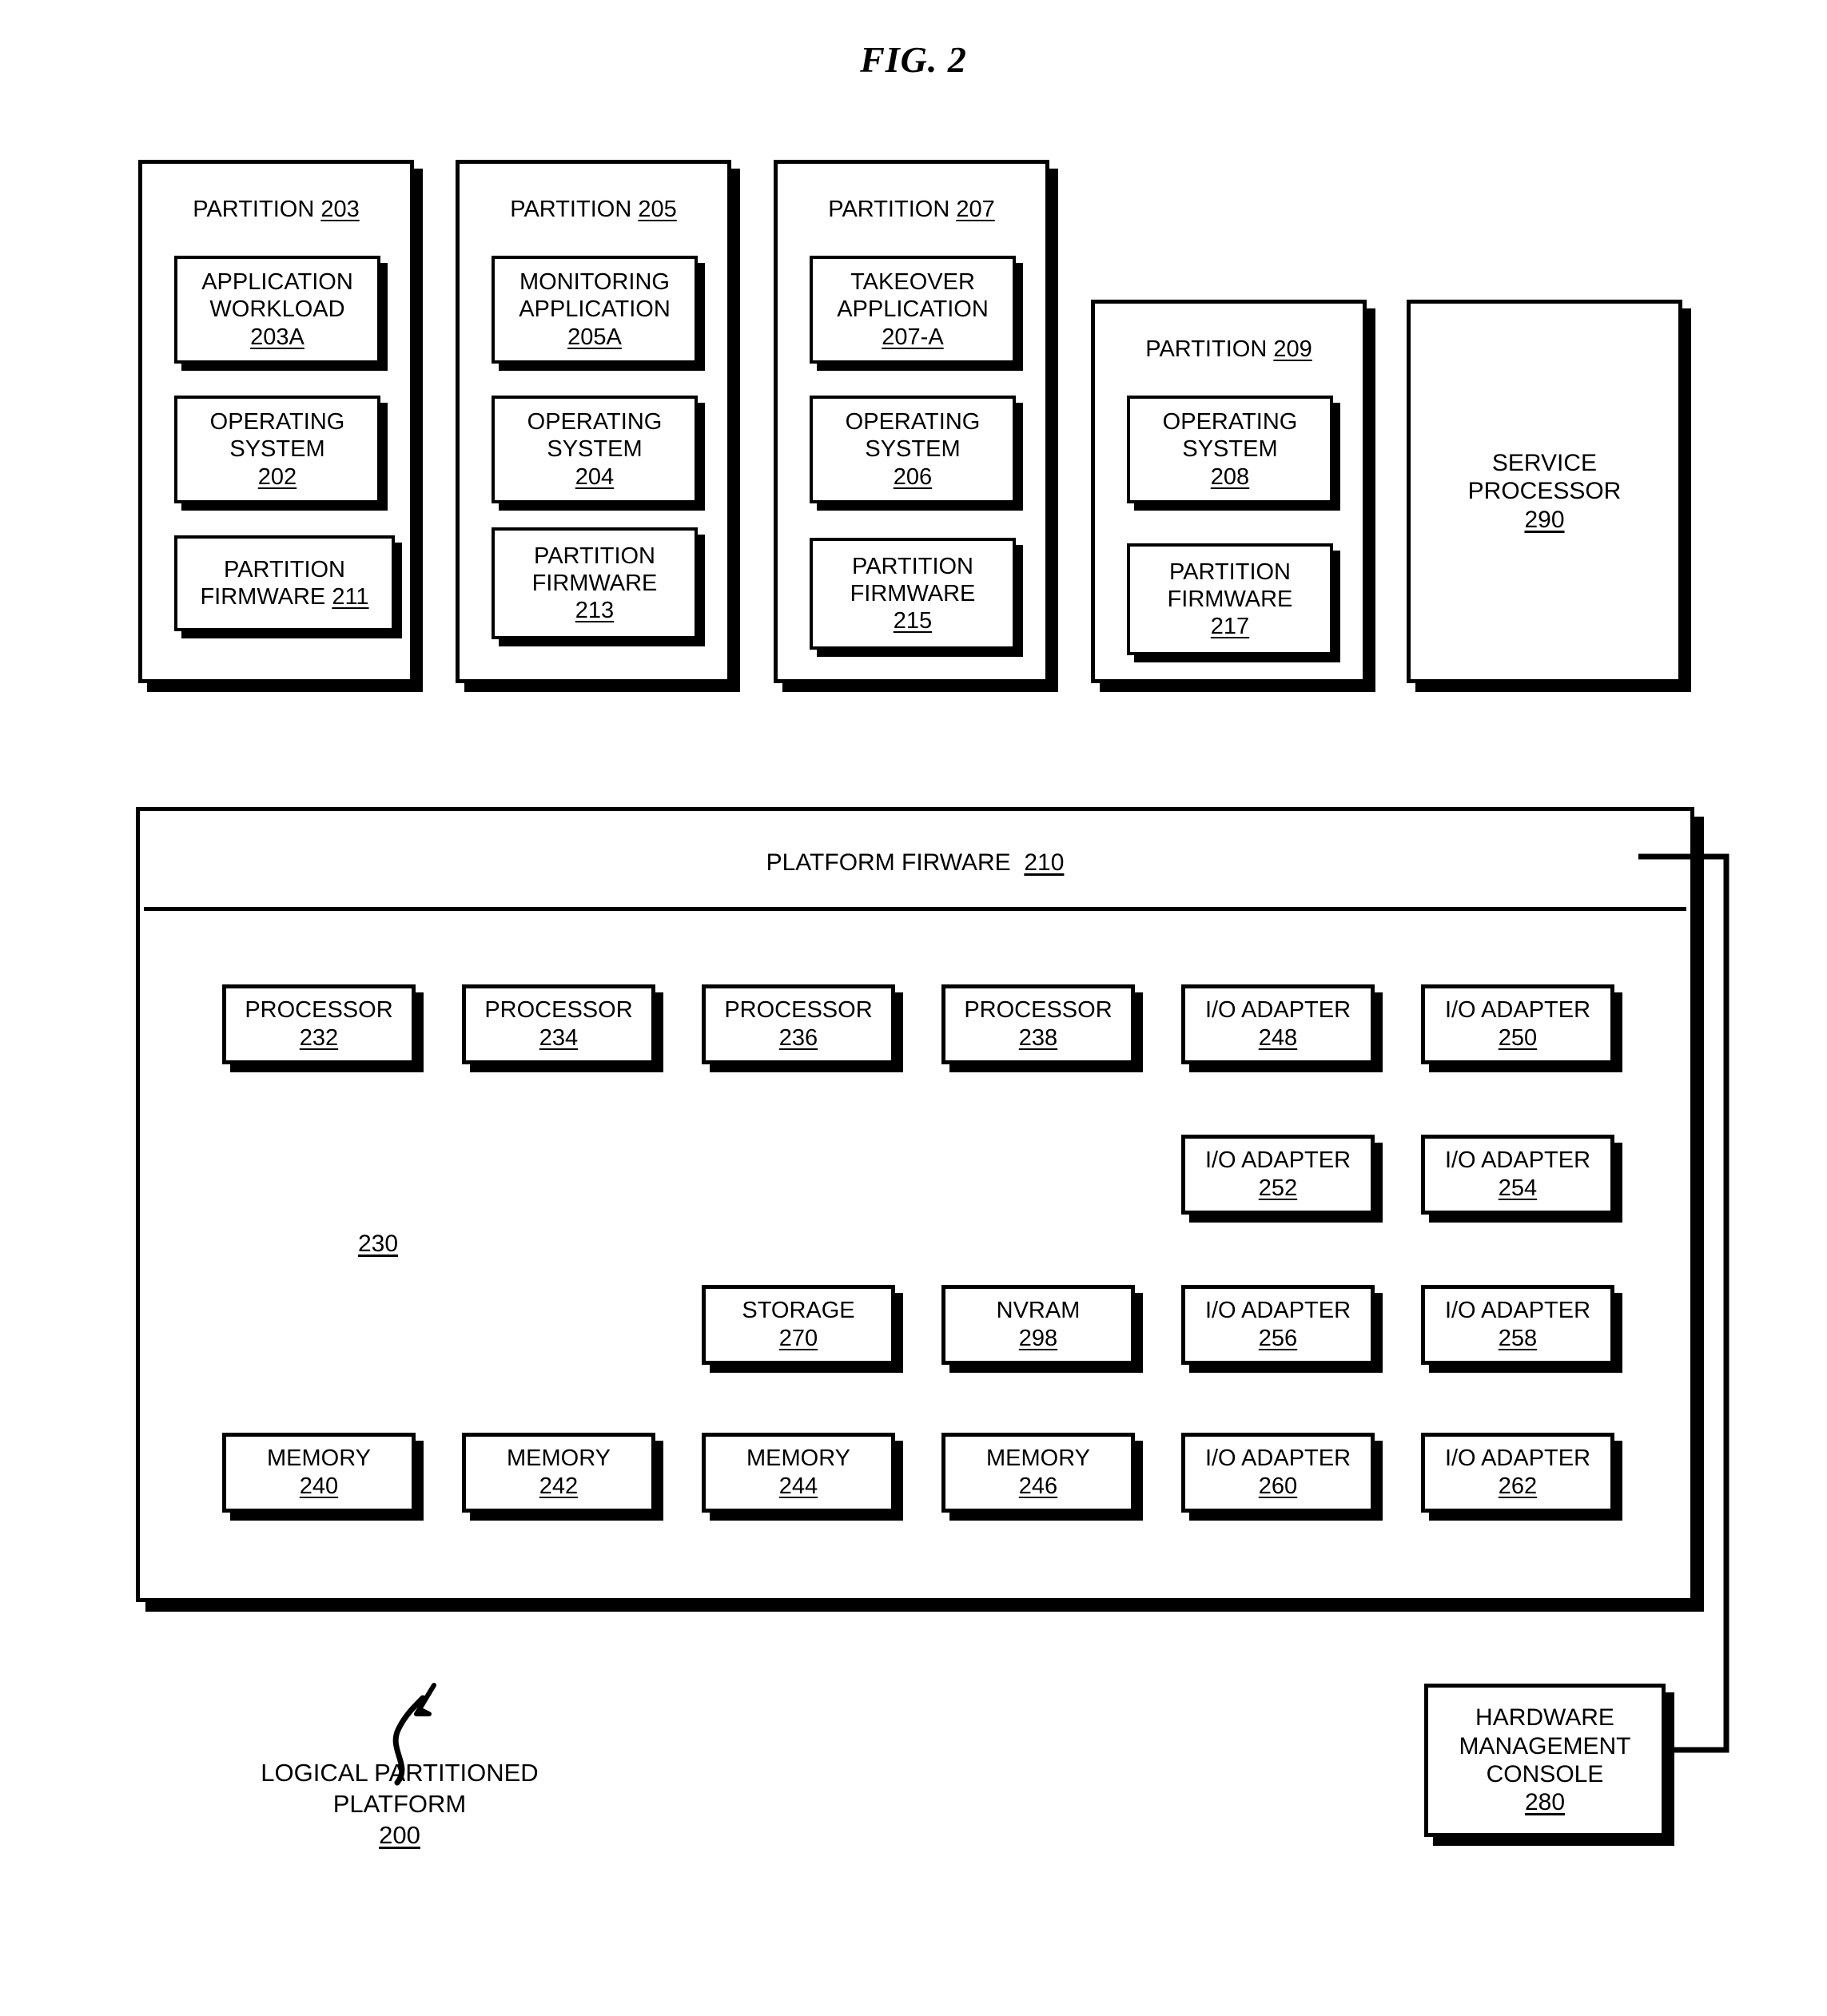 This screenshot has width=1827, height=2016. I want to click on service-processor-line: PROCESSOR, so click(1544, 492).